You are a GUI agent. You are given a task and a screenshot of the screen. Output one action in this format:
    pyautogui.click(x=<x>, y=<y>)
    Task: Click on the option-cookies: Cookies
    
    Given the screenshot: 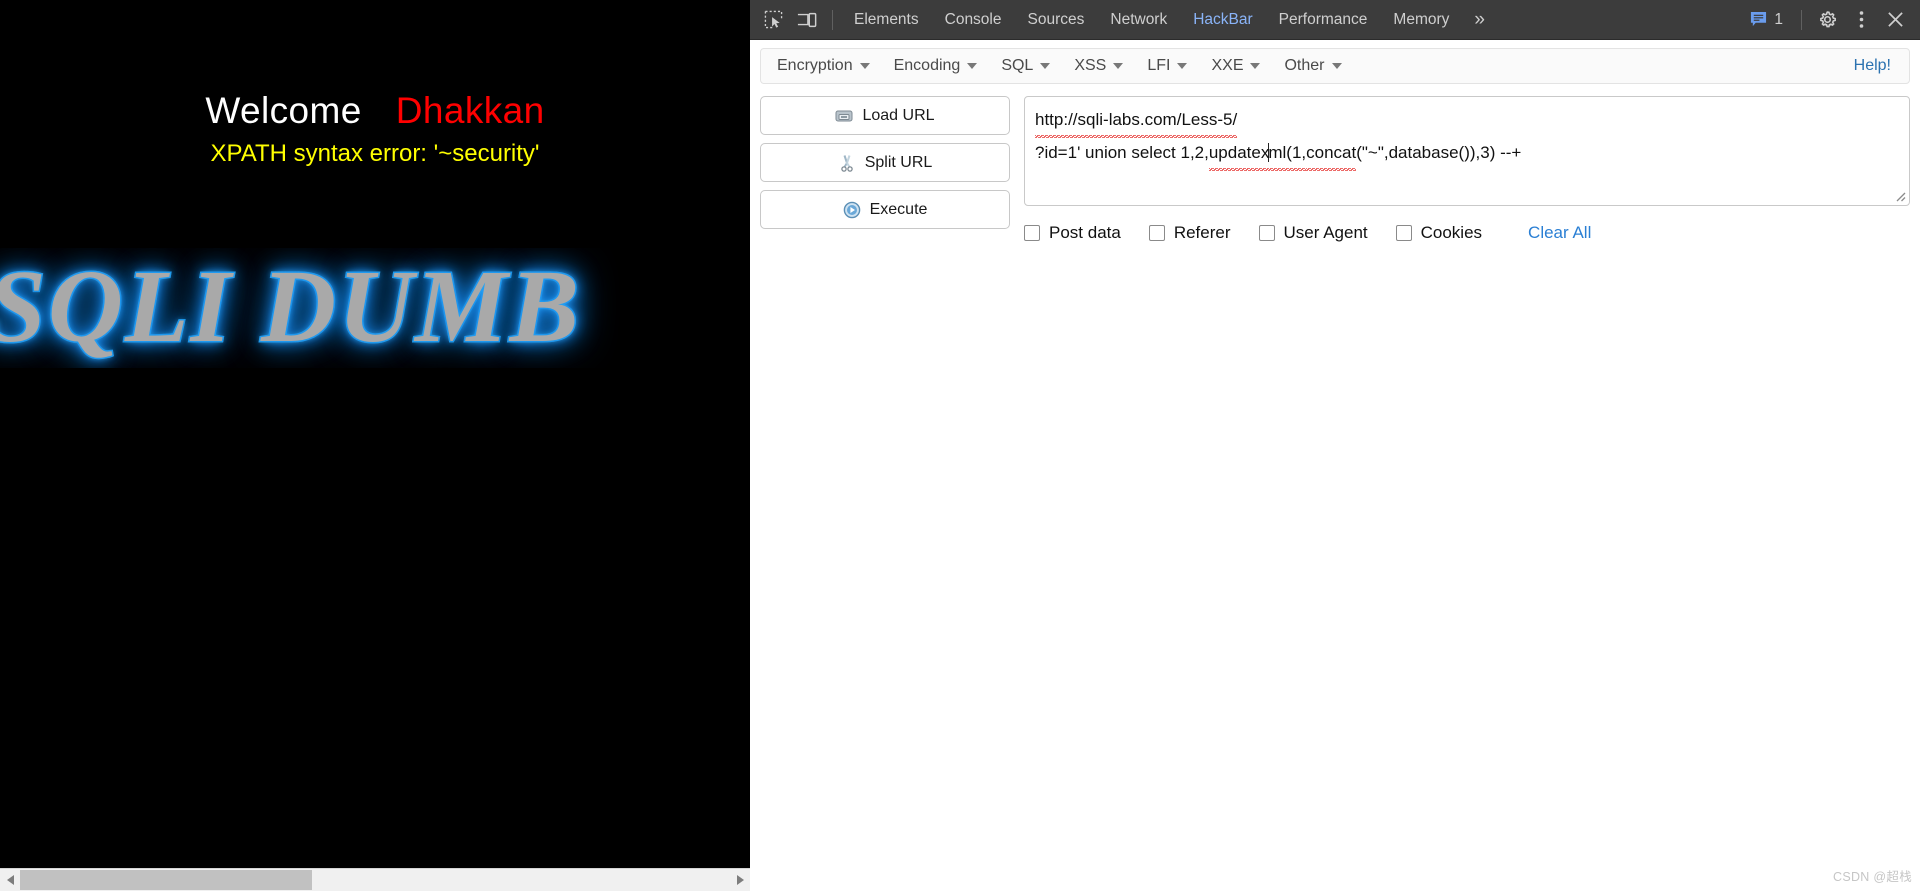 What is the action you would take?
    pyautogui.click(x=1439, y=233)
    